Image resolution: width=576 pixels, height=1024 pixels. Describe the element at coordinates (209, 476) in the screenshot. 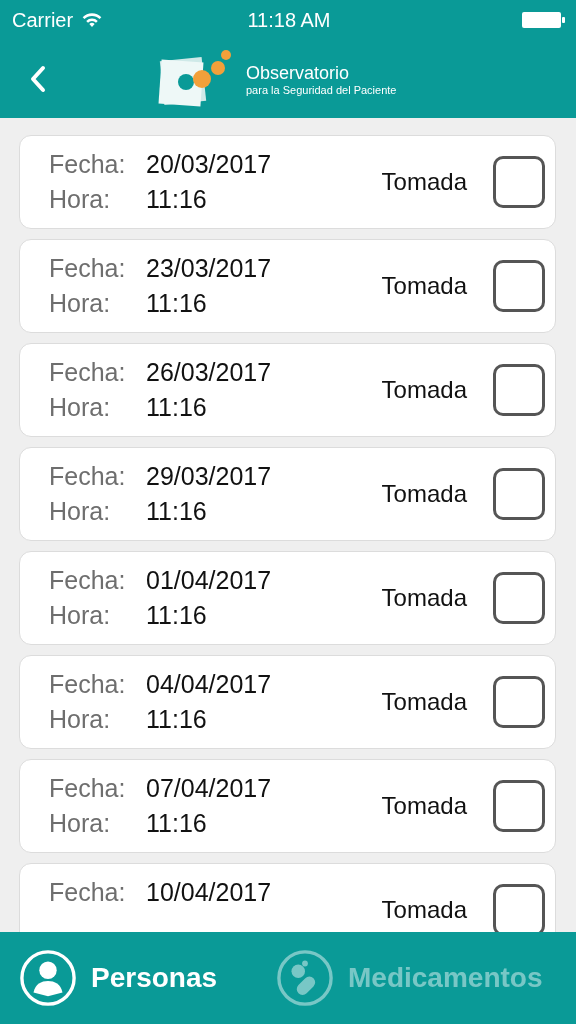

I see `date-value: 29/03/2017` at that location.